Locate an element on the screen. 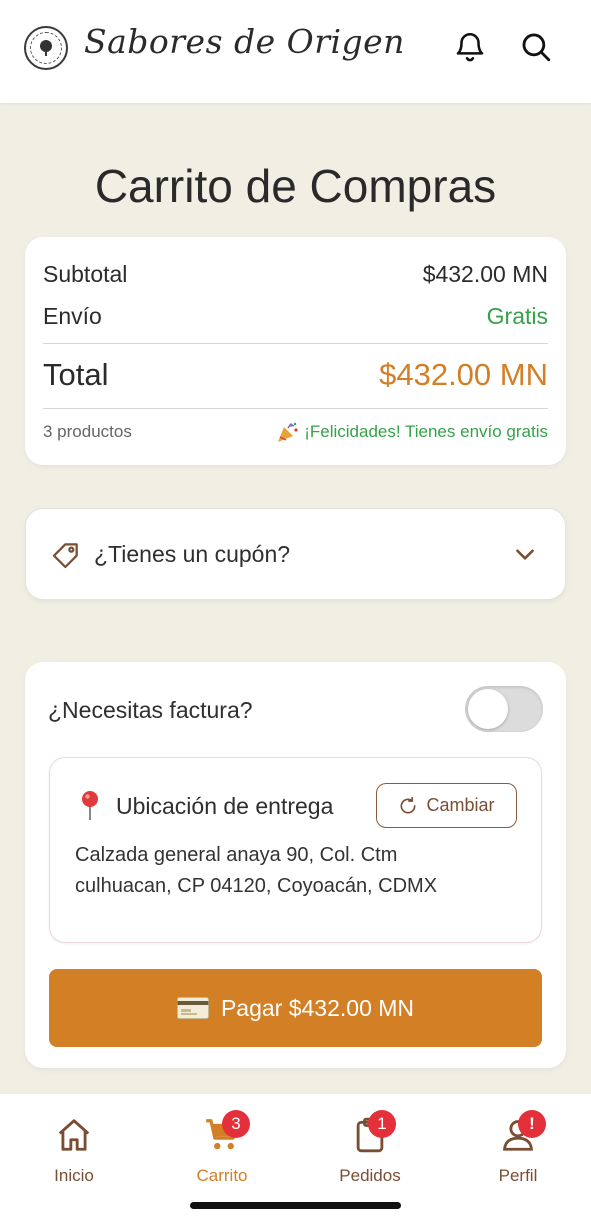 The height and width of the screenshot is (1224, 591). refresh-icon is located at coordinates (408, 805).